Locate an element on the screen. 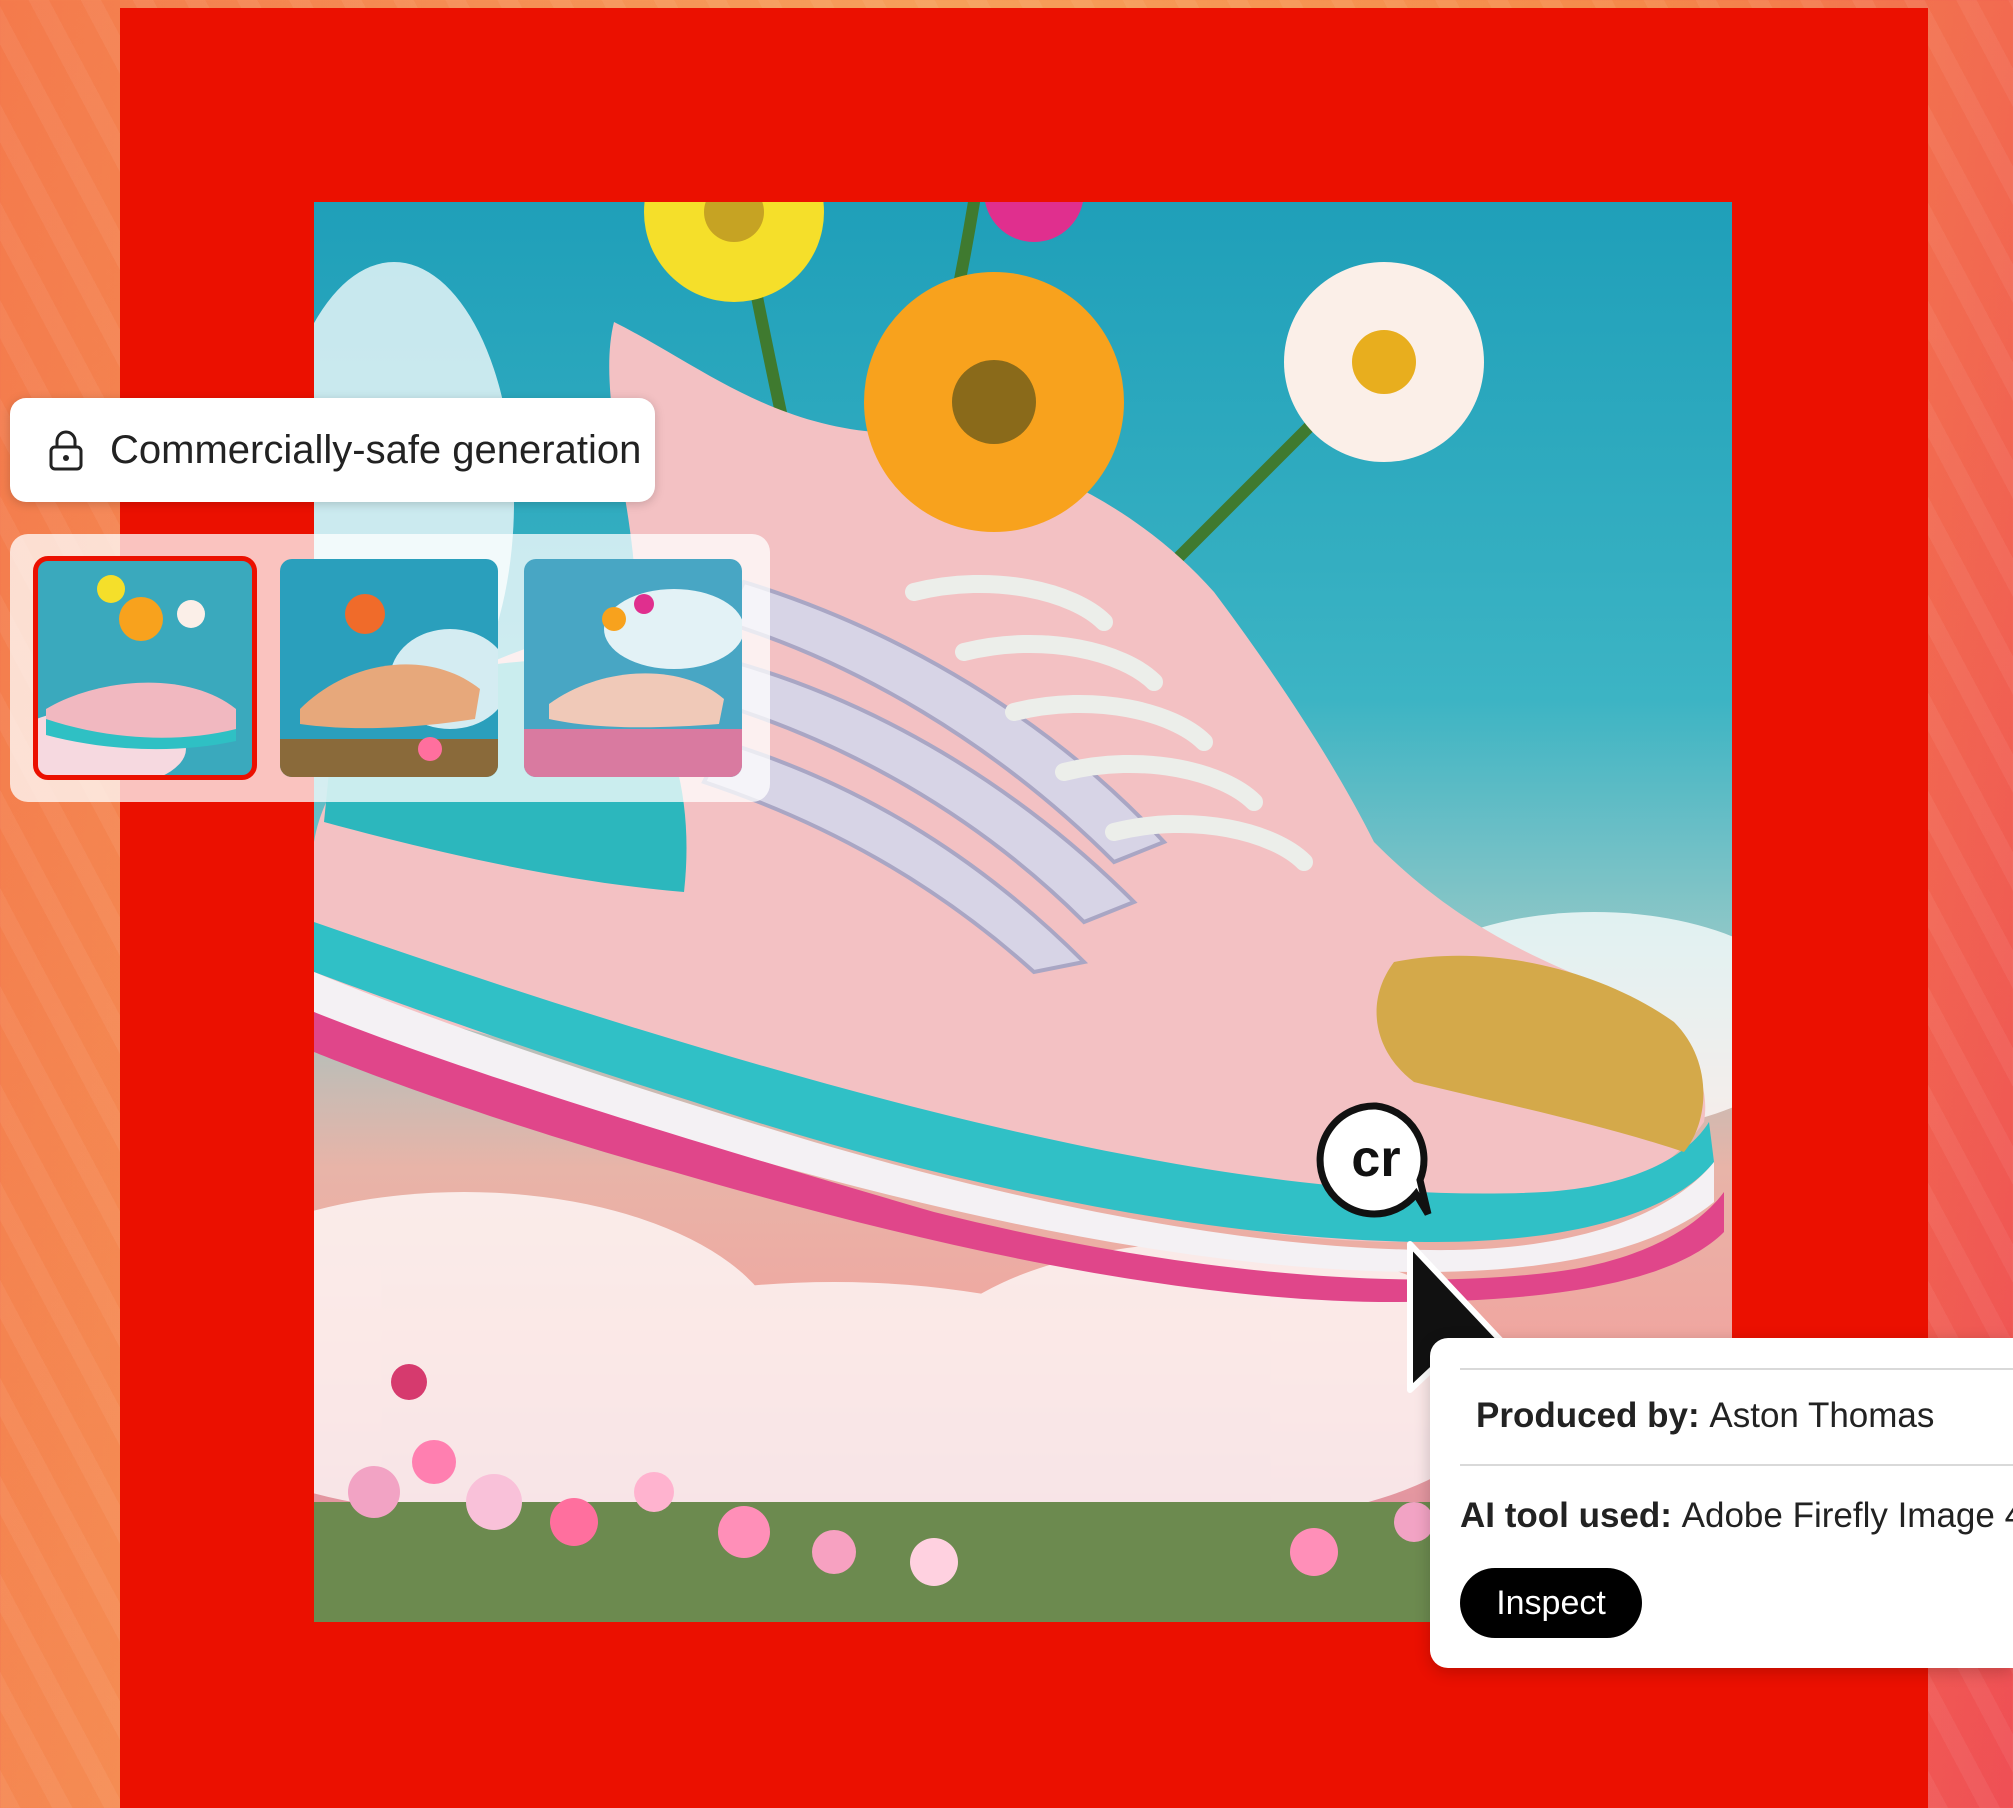  produced-by-value: Aston Thomas is located at coordinates (1822, 1415).